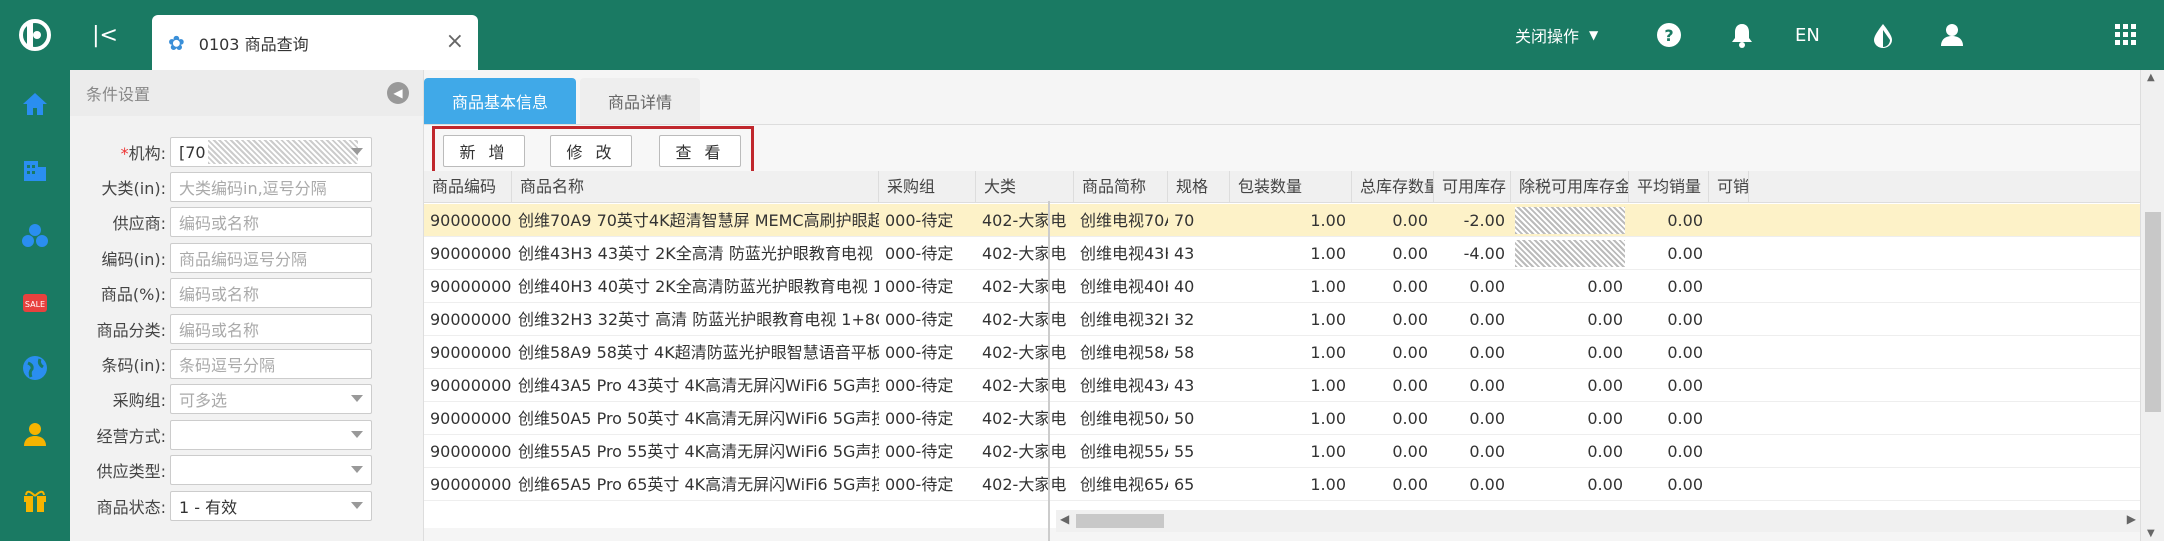 The image size is (2164, 541). I want to click on filter-label: 大类(in):, so click(133, 188).